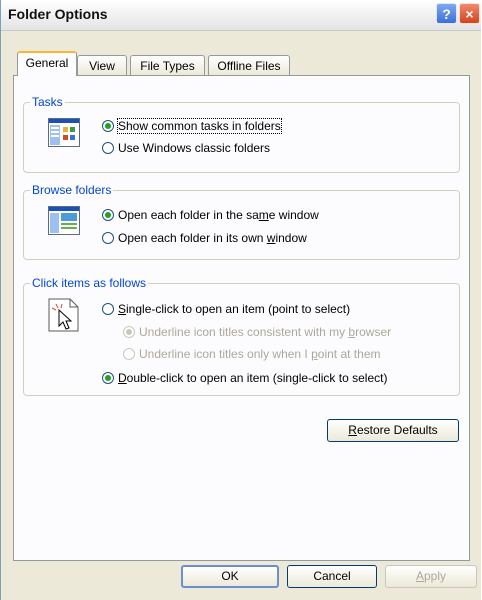 The width and height of the screenshot is (482, 600). I want to click on window-title: Folder Options, so click(58, 14).